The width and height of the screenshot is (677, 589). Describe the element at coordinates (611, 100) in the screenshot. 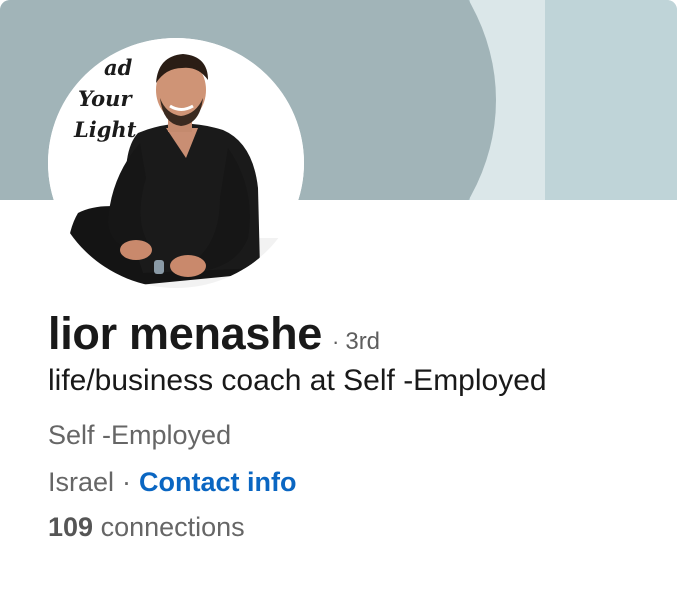

I see `banner-stripe-mid` at that location.